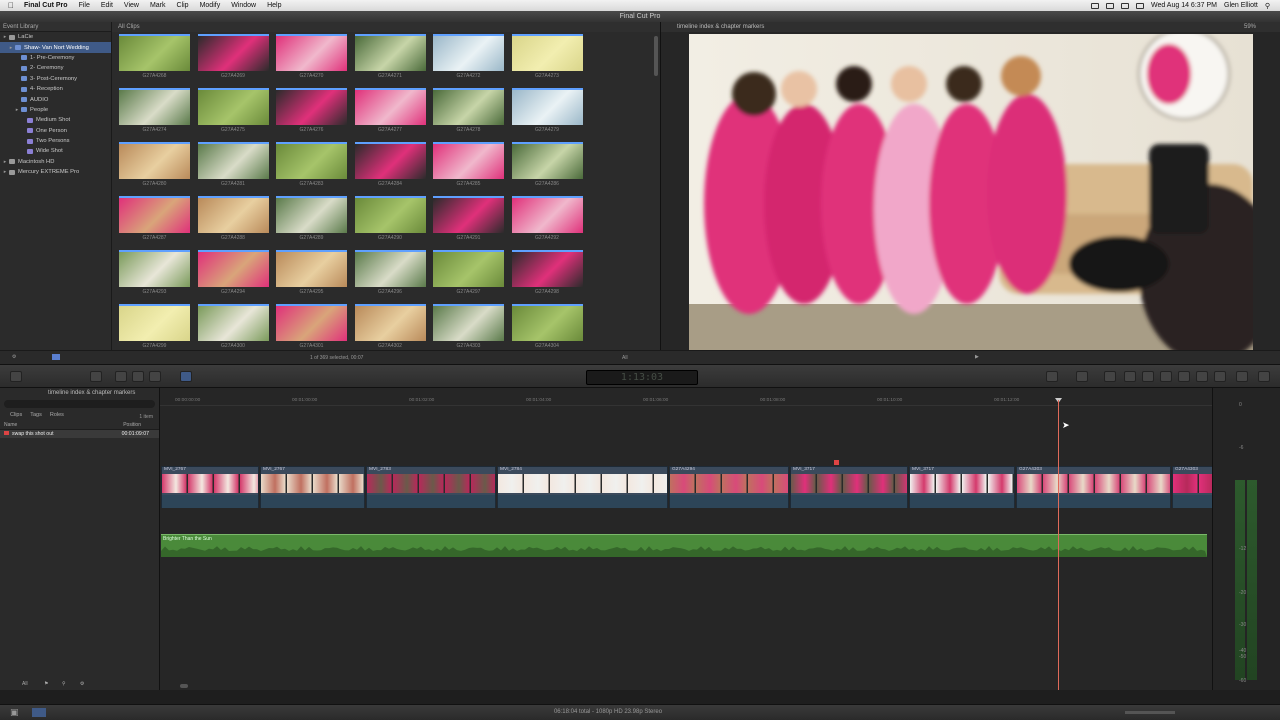  I want to click on menu-help: Help, so click(274, 5).